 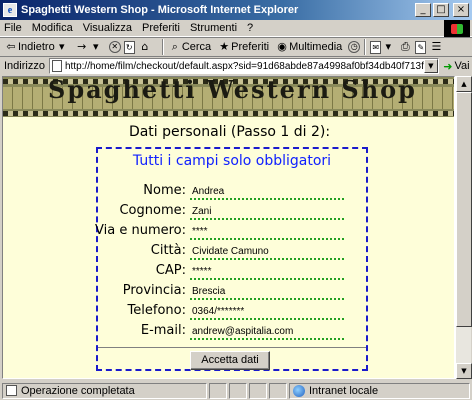 I want to click on form-row-email: E-mail: andrew@aspitalia.com, so click(x=232, y=333).